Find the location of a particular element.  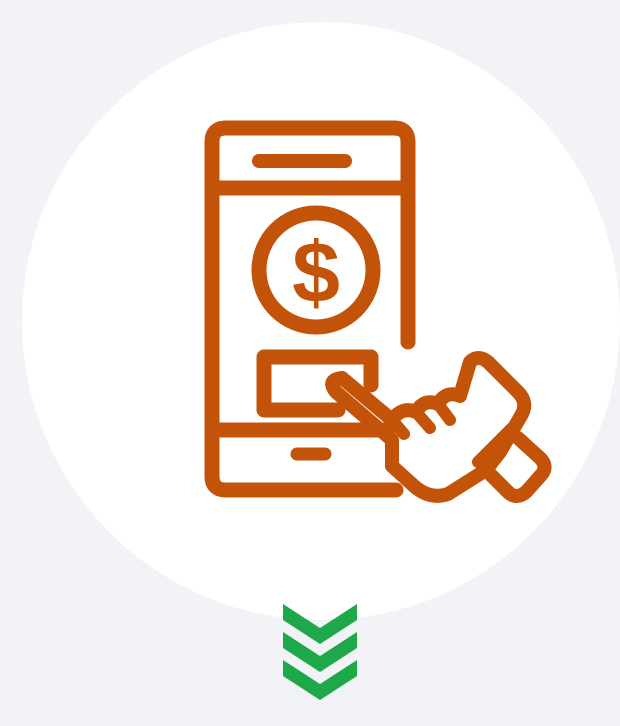

dollar-sign: $ is located at coordinates (316, 273).